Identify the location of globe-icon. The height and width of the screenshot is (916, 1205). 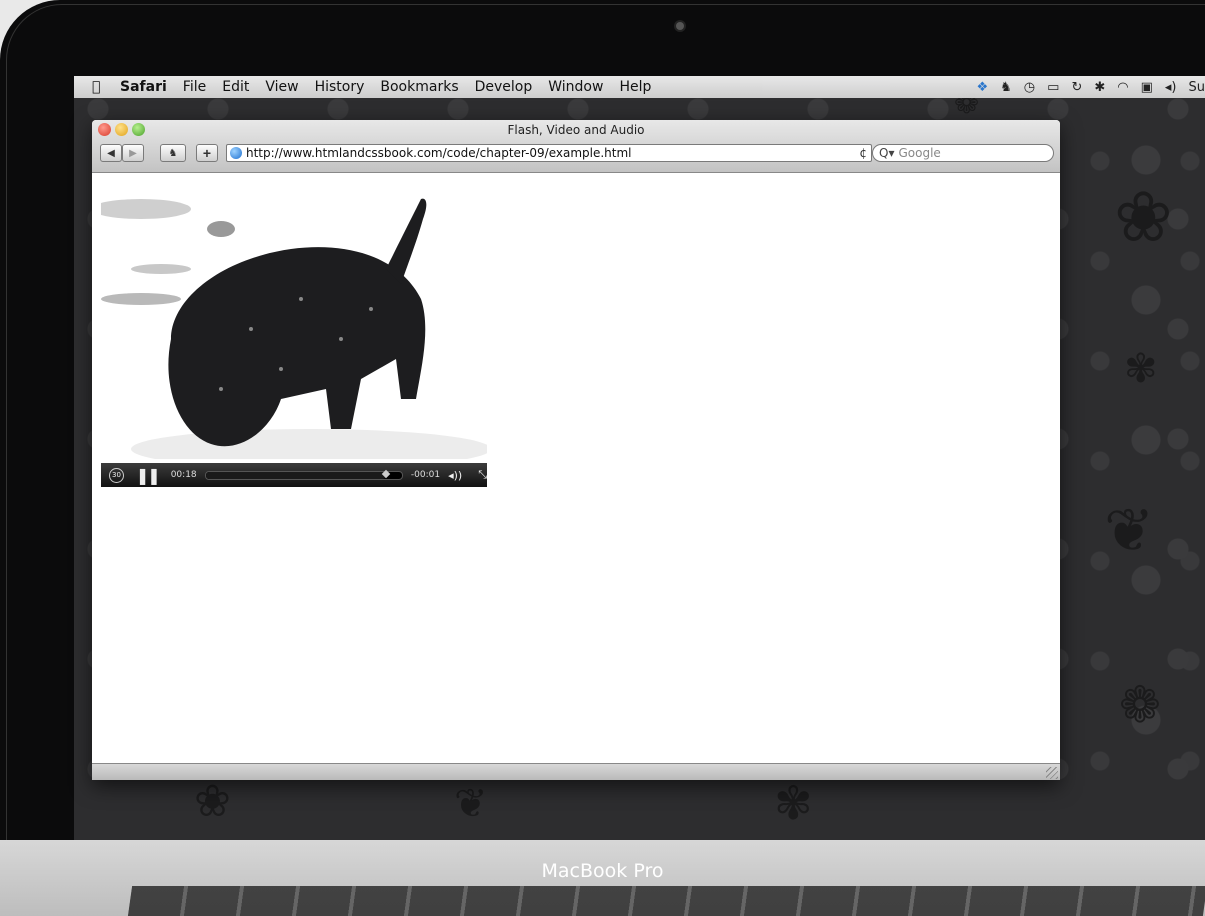
(236, 153).